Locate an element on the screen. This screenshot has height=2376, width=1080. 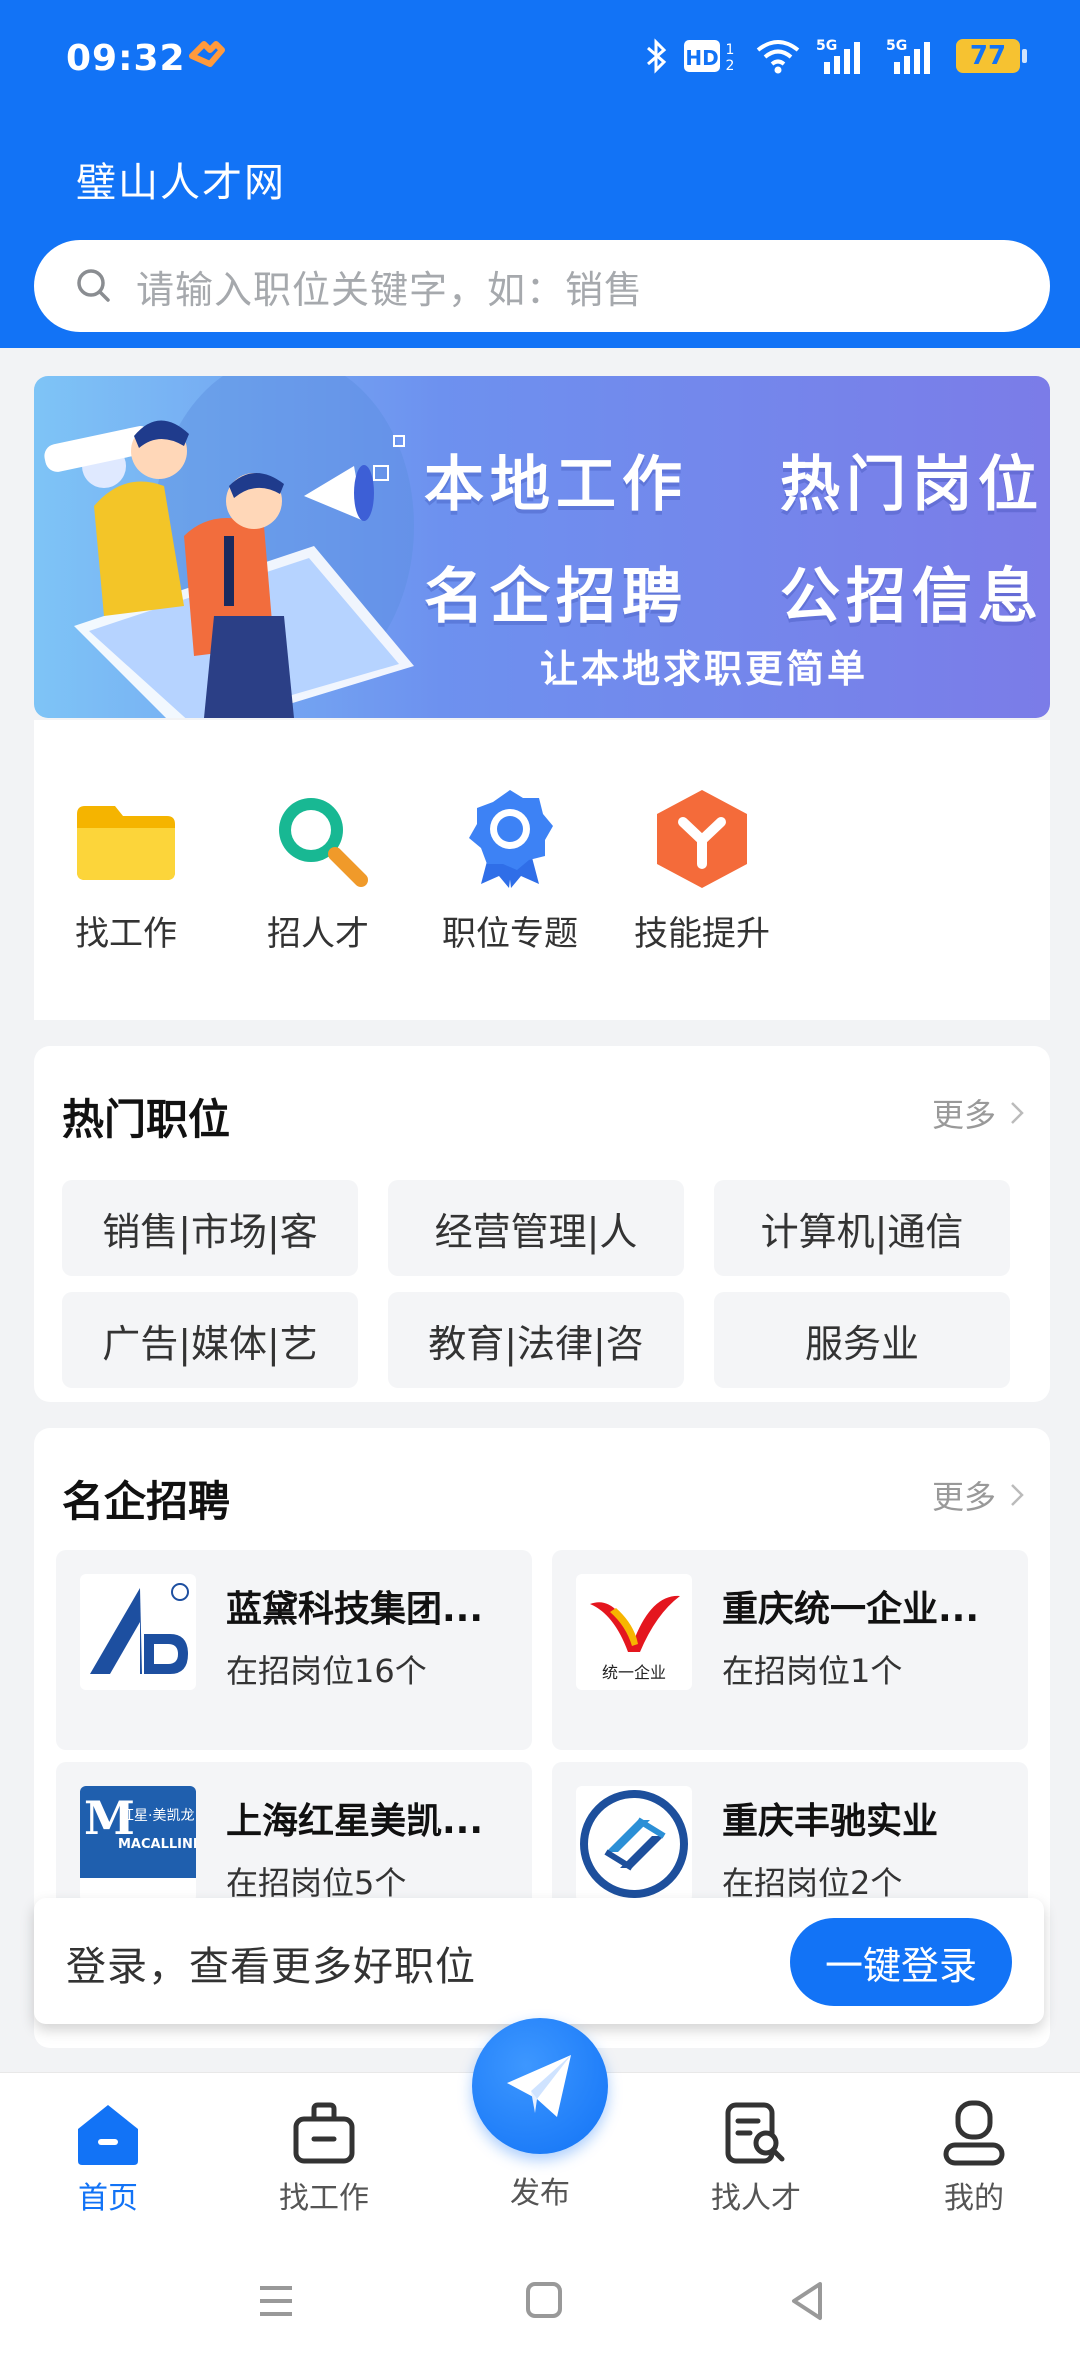
quick-nav-find-job: 找工作 is located at coordinates (126, 869).